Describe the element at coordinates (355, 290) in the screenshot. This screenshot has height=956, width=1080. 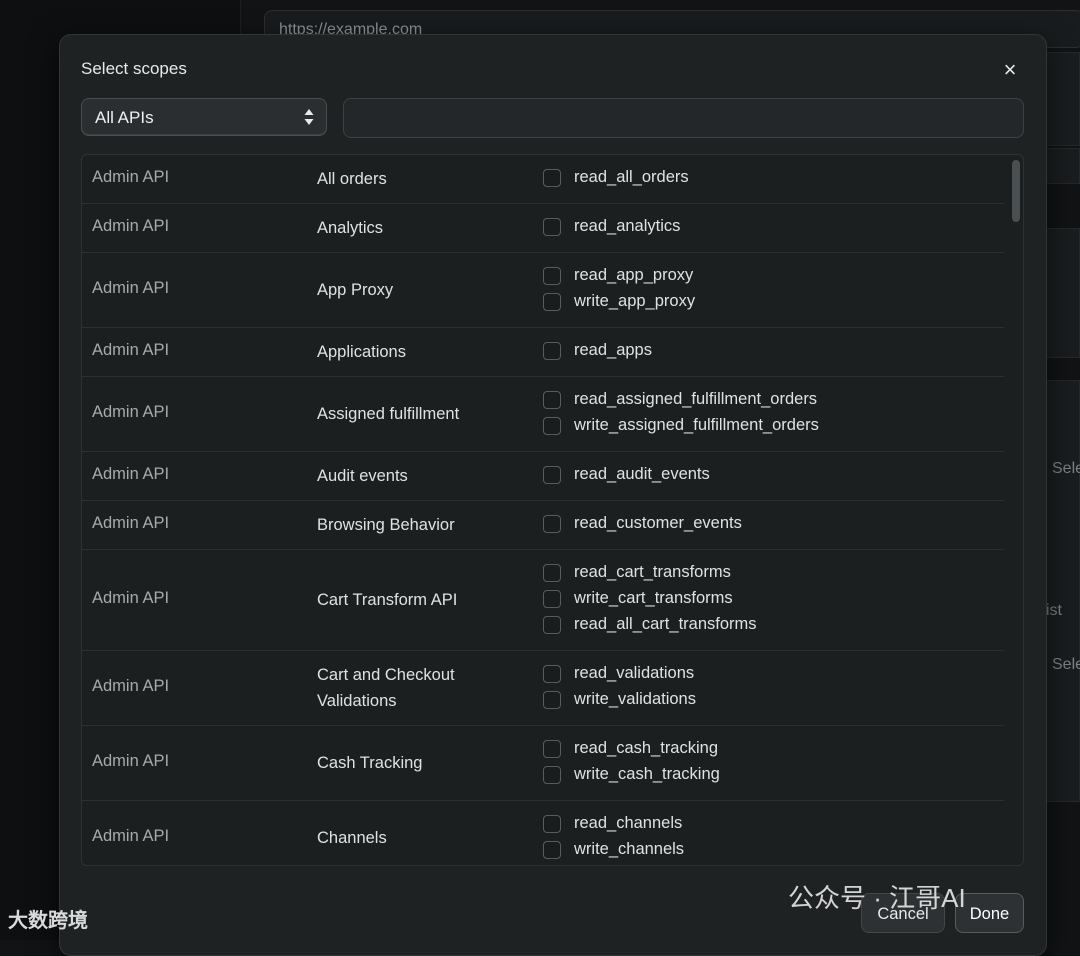
I see `row-resource-name: App Proxy` at that location.